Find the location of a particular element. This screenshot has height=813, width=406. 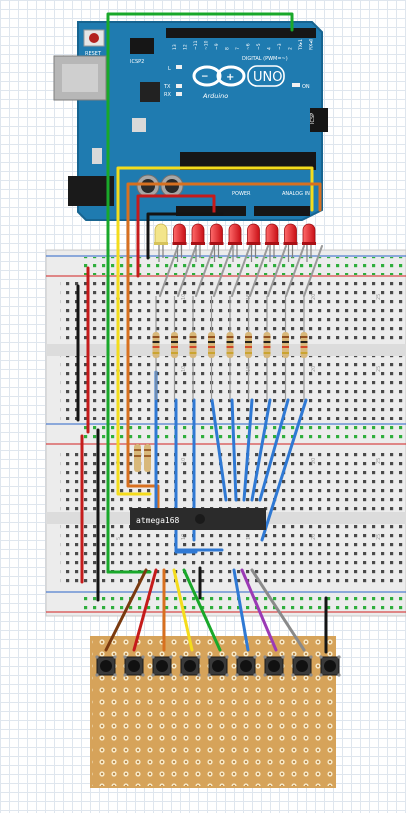

breadboard-row-number: 15 is located at coordinates (249, 537).